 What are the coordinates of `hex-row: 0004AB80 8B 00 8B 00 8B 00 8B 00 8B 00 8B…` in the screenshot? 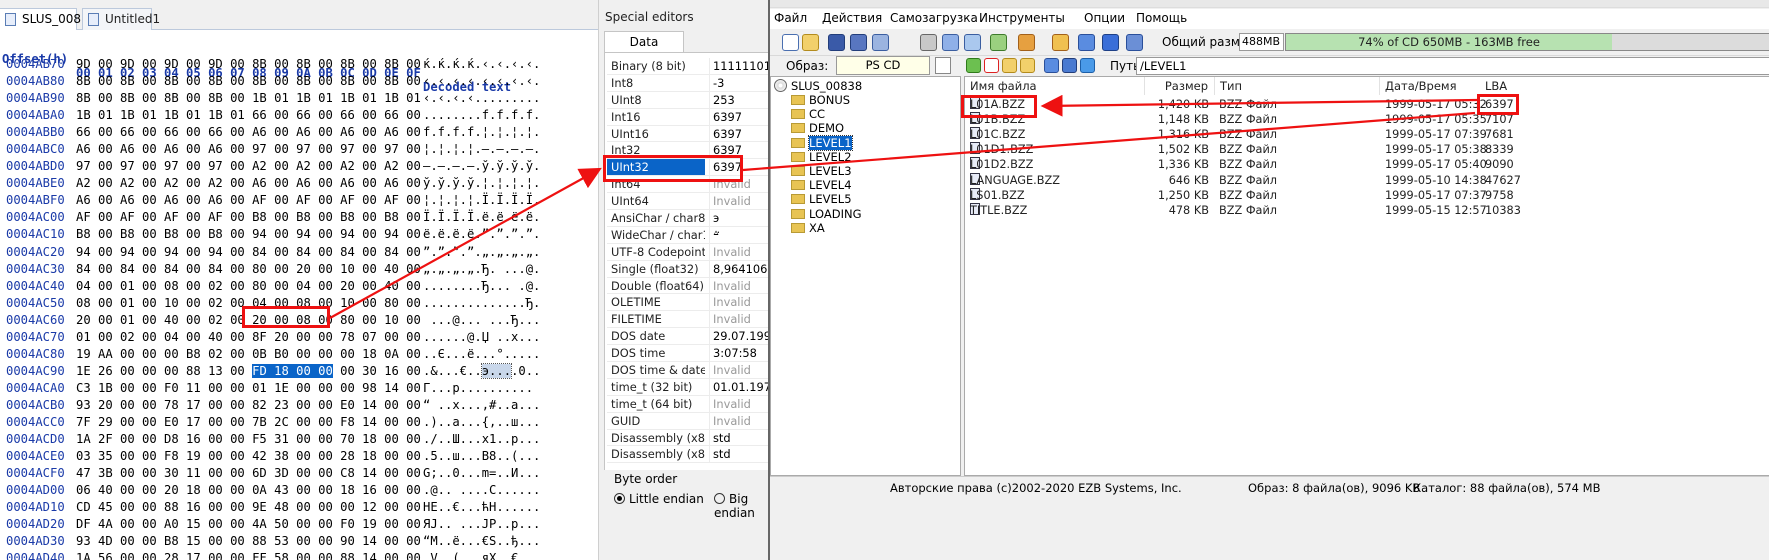 It's located at (270, 81).